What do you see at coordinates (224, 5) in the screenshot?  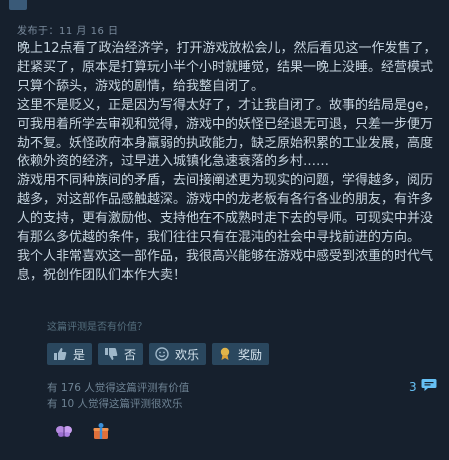 I see `top-strip` at bounding box center [224, 5].